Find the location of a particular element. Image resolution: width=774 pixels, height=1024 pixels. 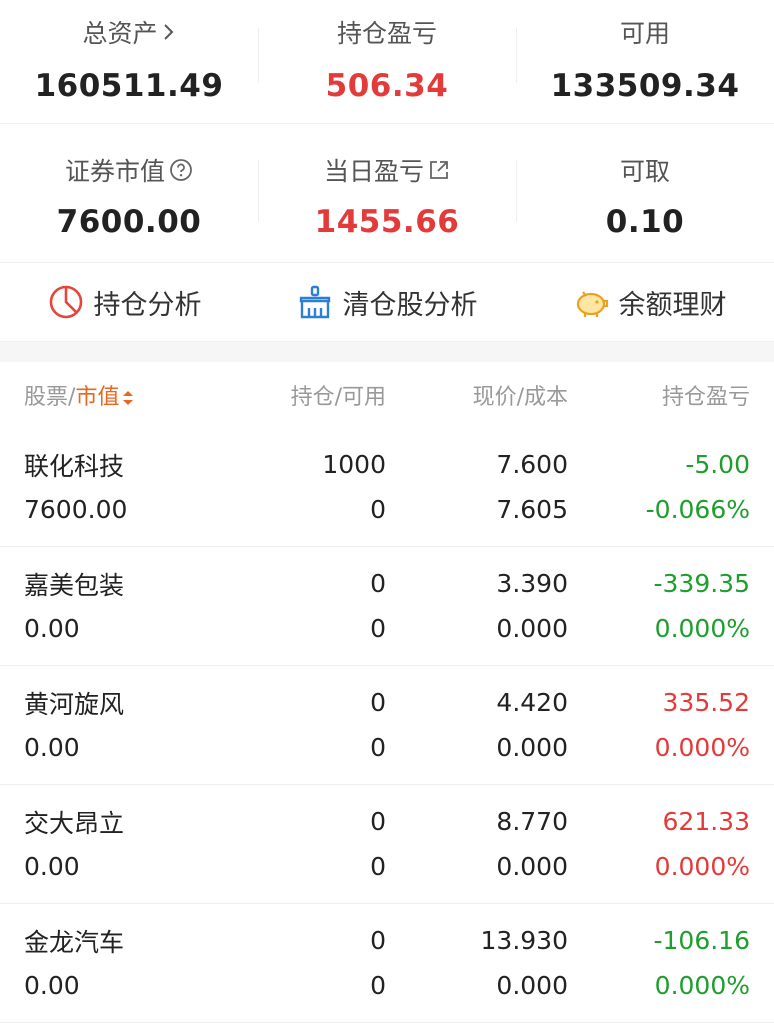

current-price: 13.930 is located at coordinates (524, 940).